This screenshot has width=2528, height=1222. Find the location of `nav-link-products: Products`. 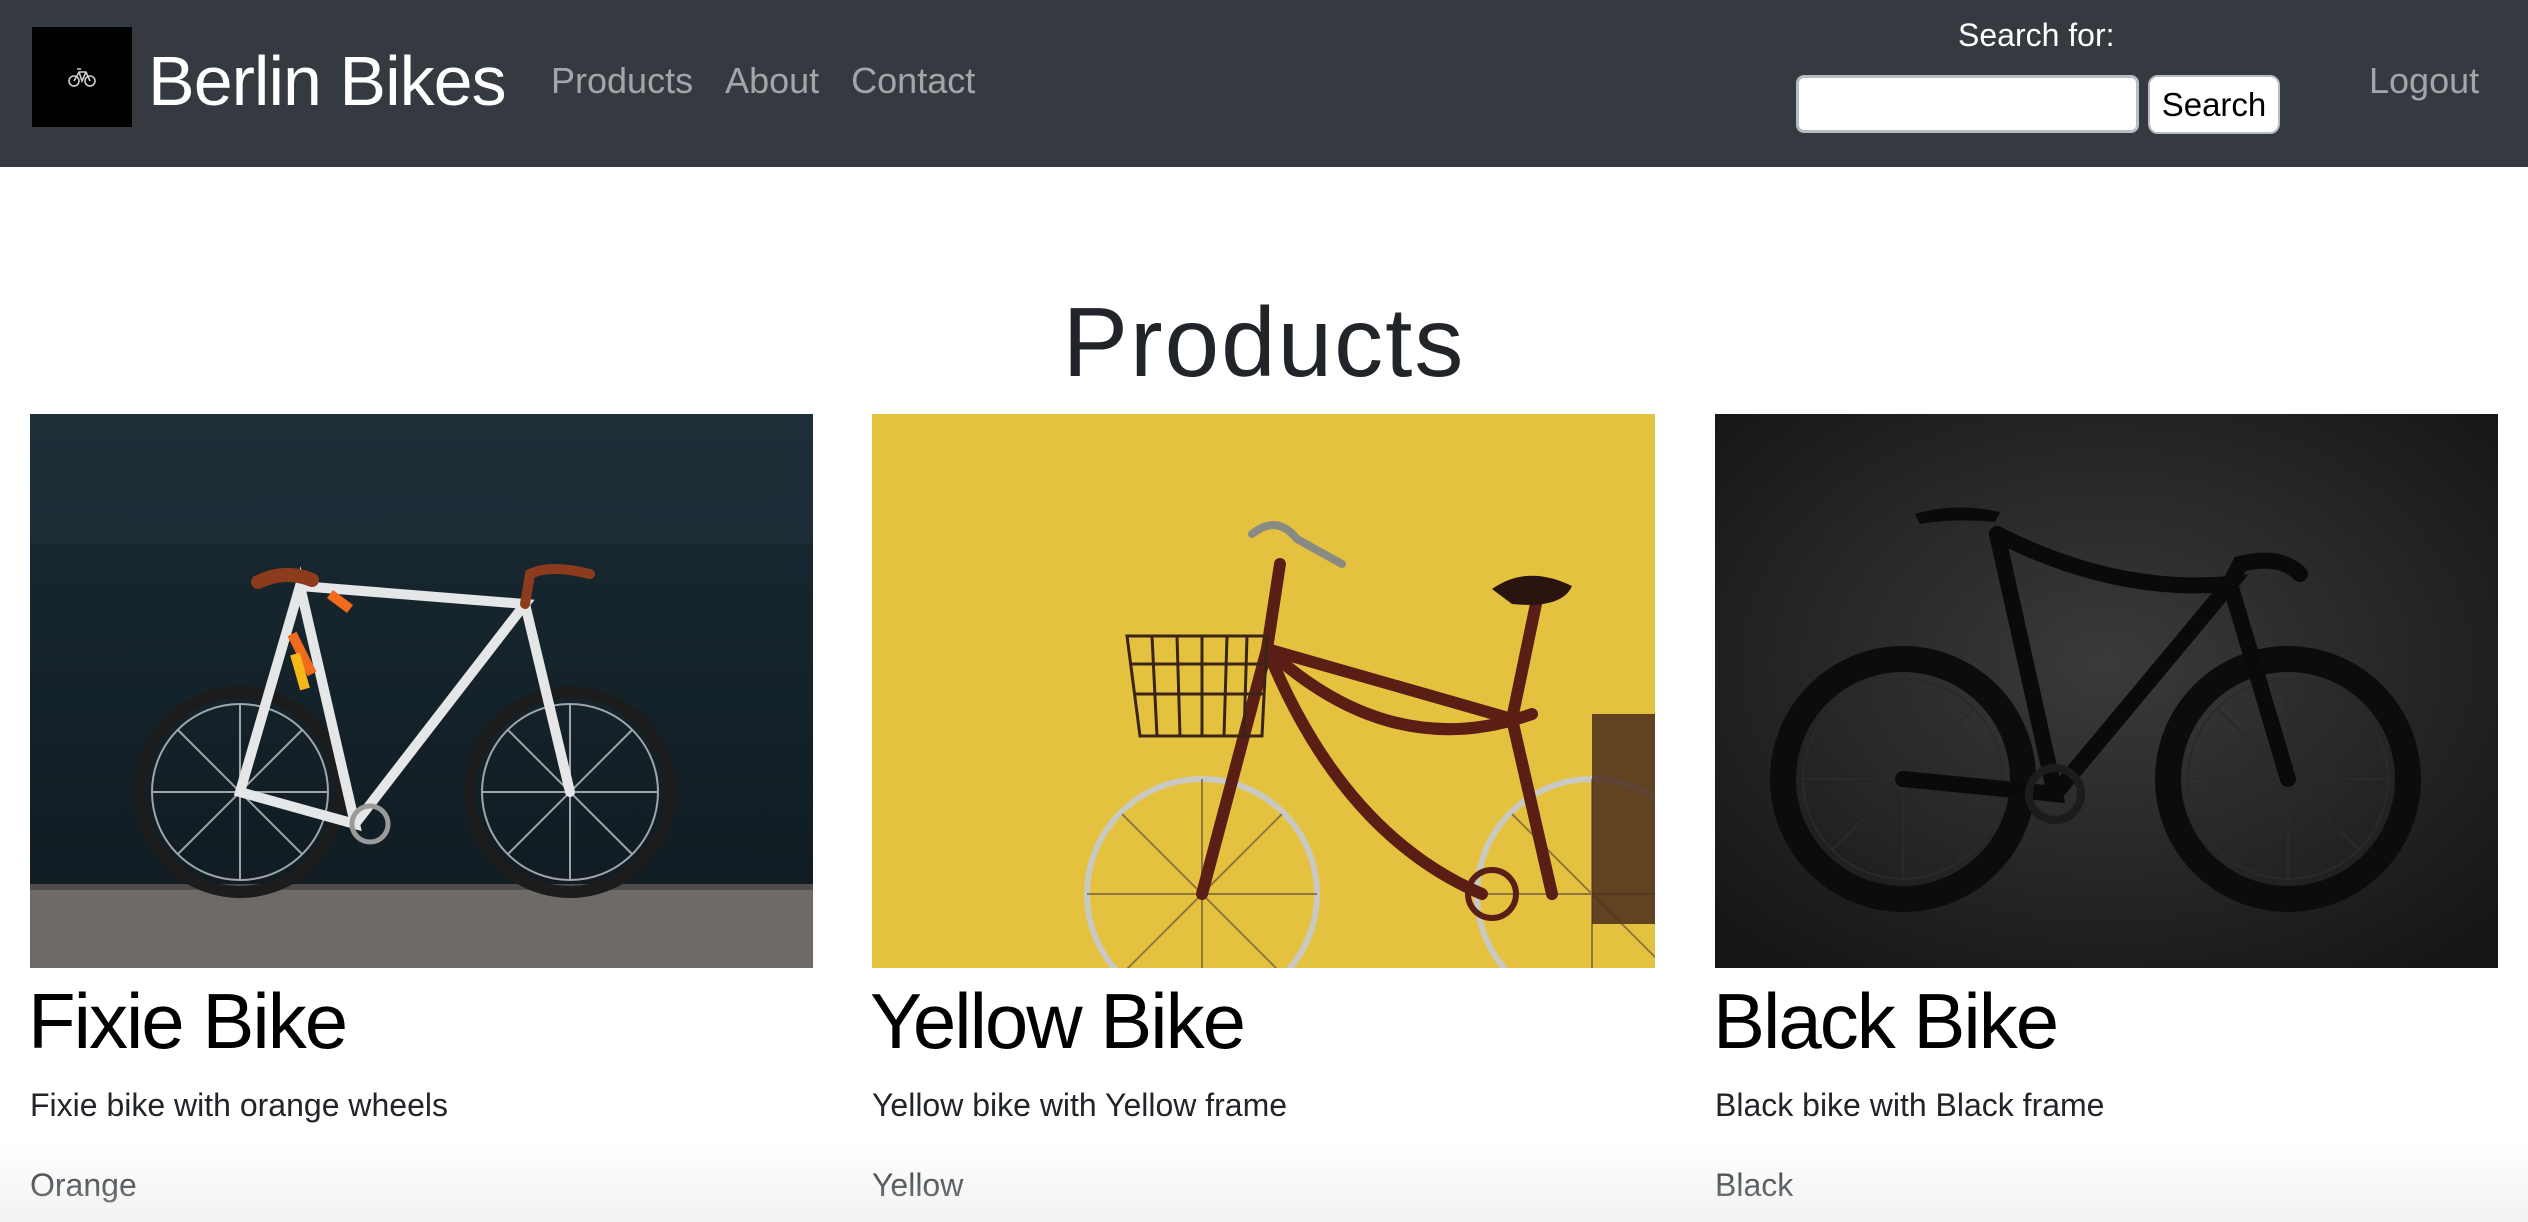

nav-link-products: Products is located at coordinates (622, 81).